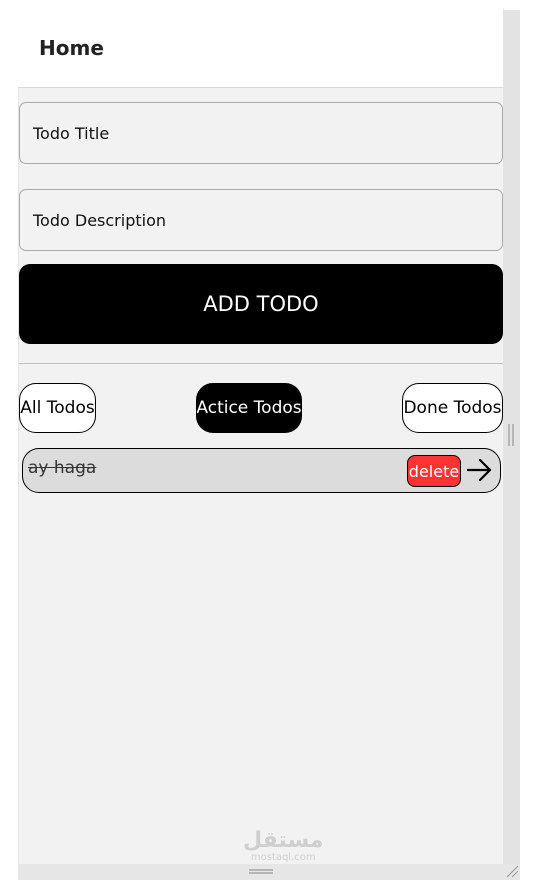 This screenshot has height=880, width=552. I want to click on divider, so click(261, 363).